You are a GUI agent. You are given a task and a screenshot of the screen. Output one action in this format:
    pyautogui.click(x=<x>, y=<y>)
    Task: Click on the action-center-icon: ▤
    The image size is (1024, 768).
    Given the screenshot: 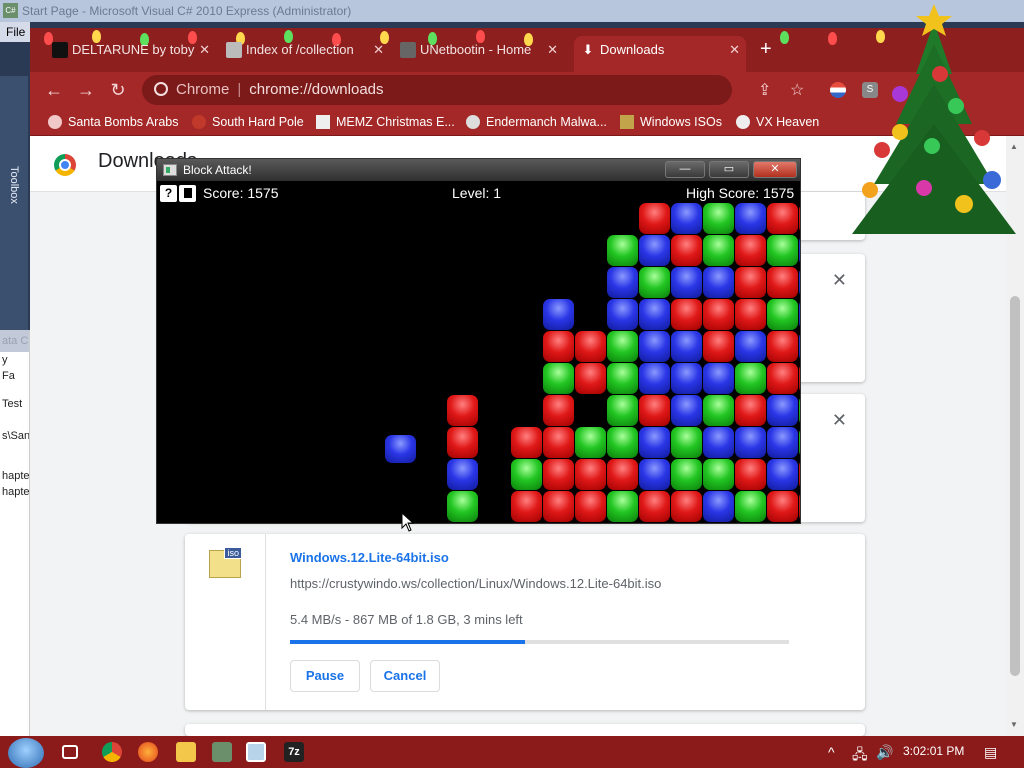 What is the action you would take?
    pyautogui.click(x=990, y=752)
    